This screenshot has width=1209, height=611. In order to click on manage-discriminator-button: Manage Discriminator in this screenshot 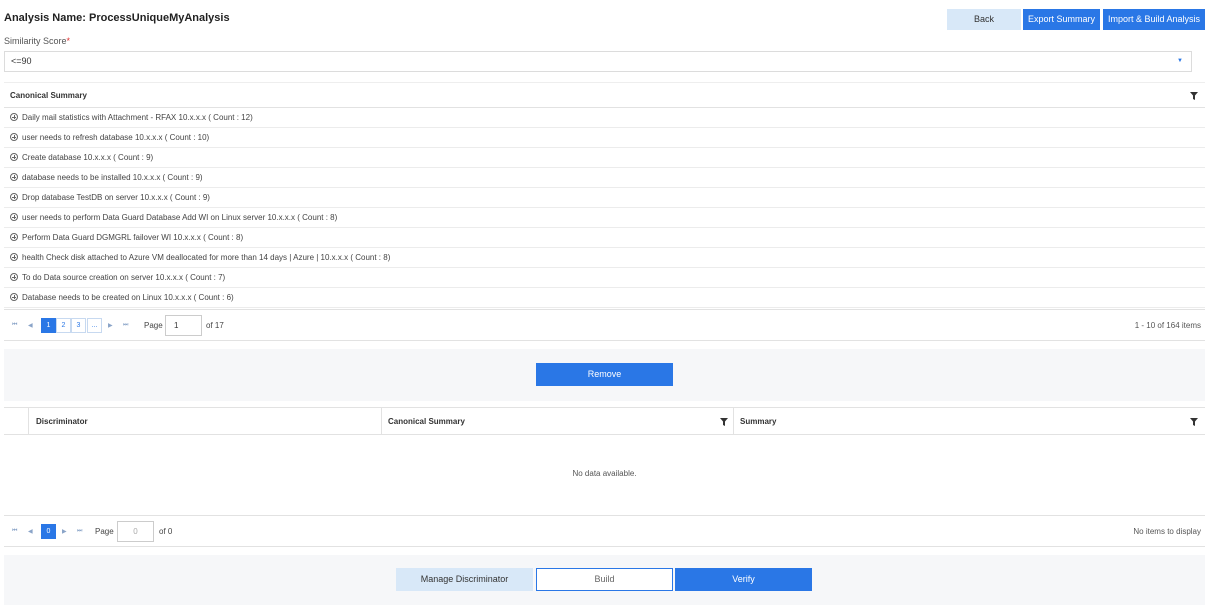, I will do `click(464, 579)`.